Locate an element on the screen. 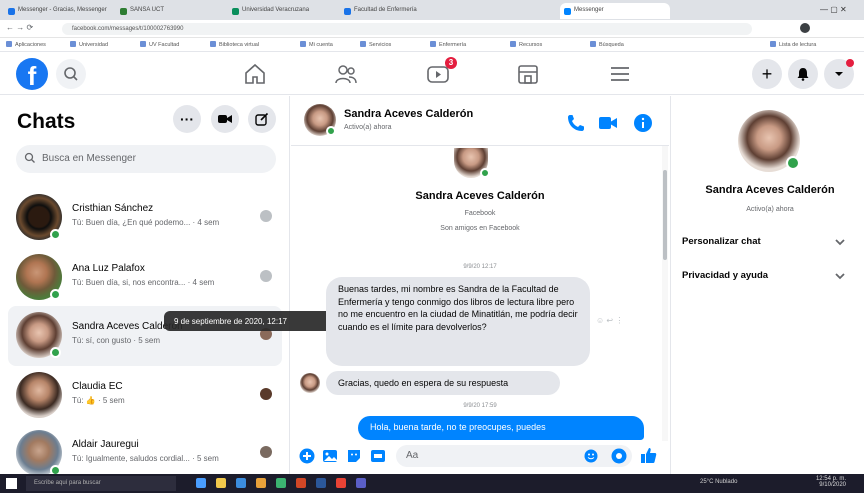 The width and height of the screenshot is (864, 493). account-alert-dot is located at coordinates (850, 63).